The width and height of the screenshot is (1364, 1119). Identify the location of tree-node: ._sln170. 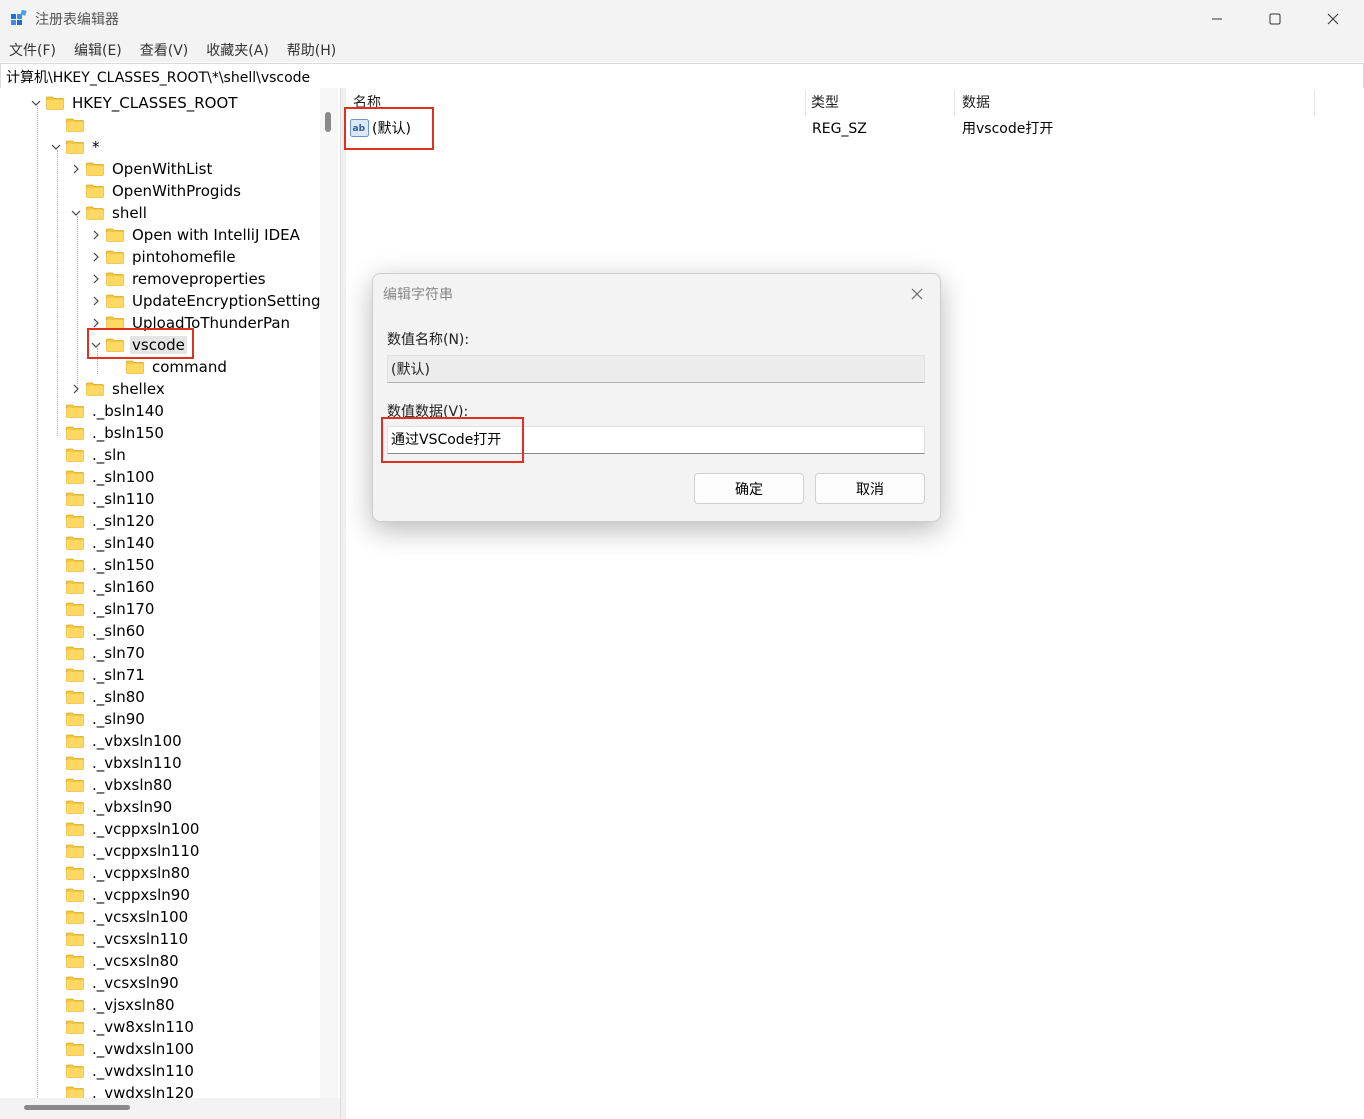
(102, 609).